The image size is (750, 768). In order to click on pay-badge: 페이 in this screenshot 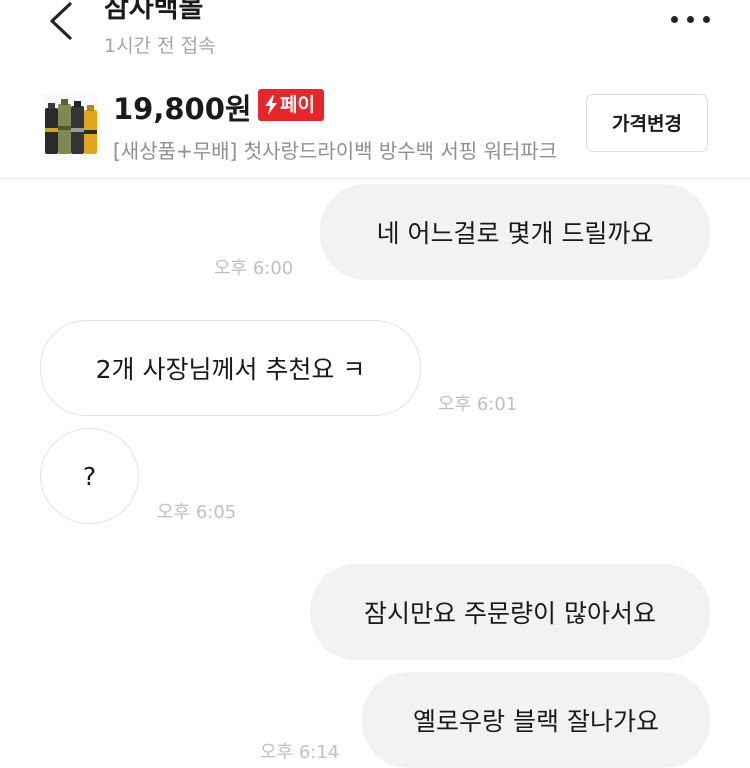, I will do `click(291, 105)`.